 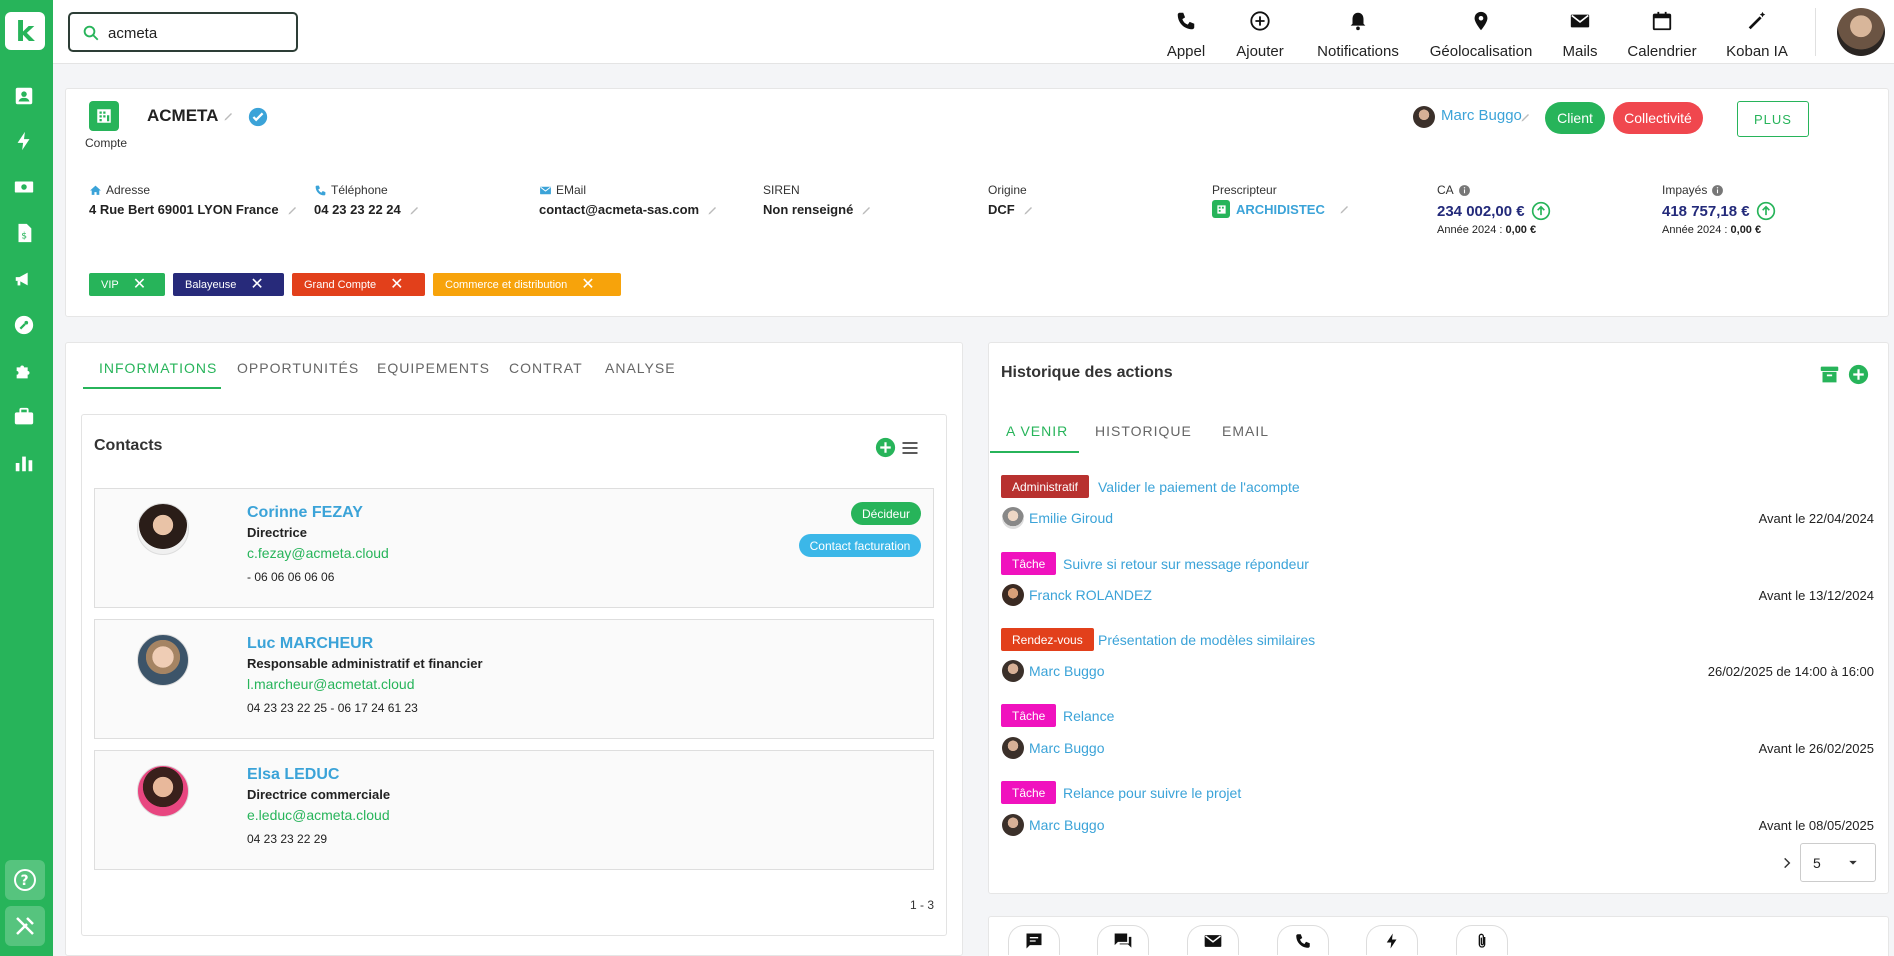 I want to click on contact-email: c.fezay@acmeta.cloud, so click(x=318, y=553).